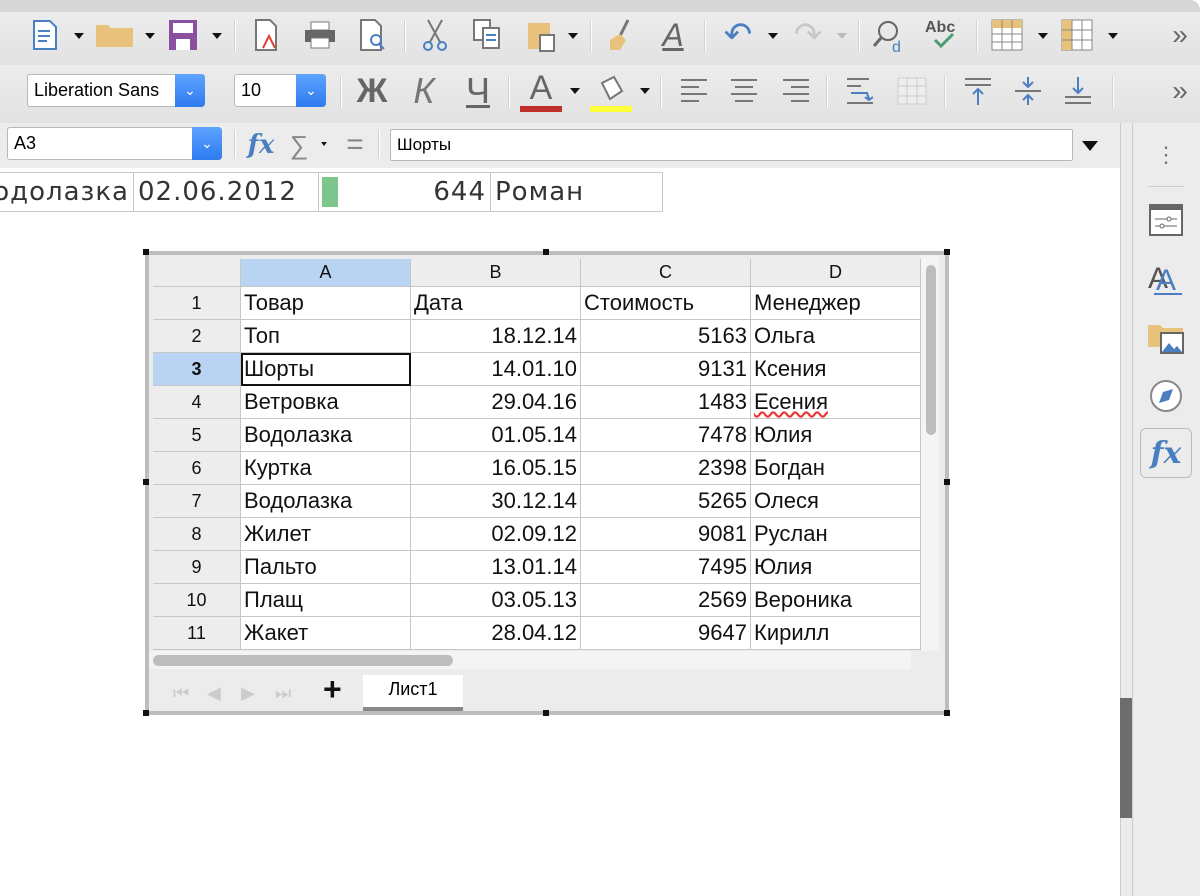 Image resolution: width=1200 pixels, height=896 pixels. I want to click on new-document-icon, so click(45, 35).